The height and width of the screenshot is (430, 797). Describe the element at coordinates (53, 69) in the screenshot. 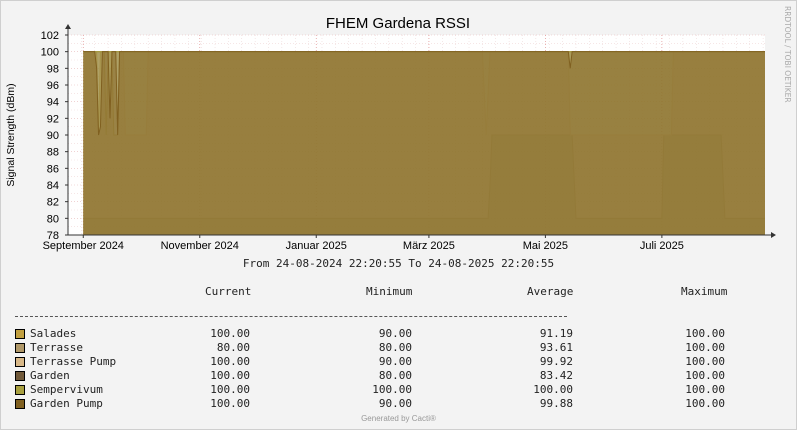

I see `y-tick-label: 98` at that location.